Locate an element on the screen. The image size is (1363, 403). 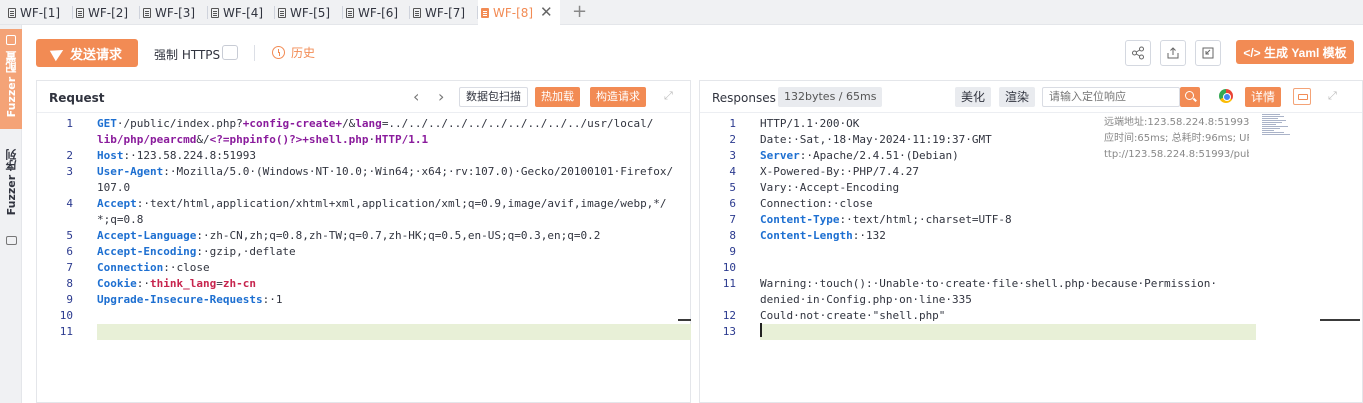
chrome-icon is located at coordinates (1226, 96).